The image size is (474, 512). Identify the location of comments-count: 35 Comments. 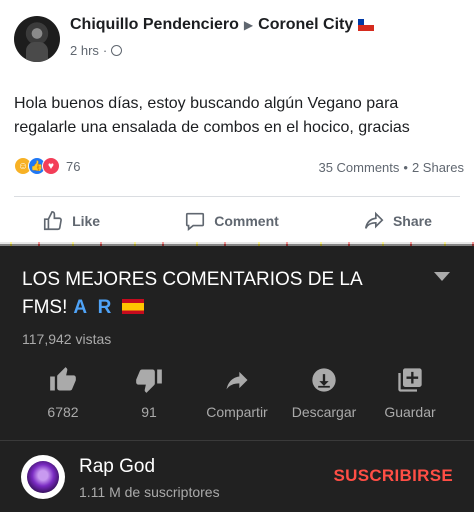
(358, 167).